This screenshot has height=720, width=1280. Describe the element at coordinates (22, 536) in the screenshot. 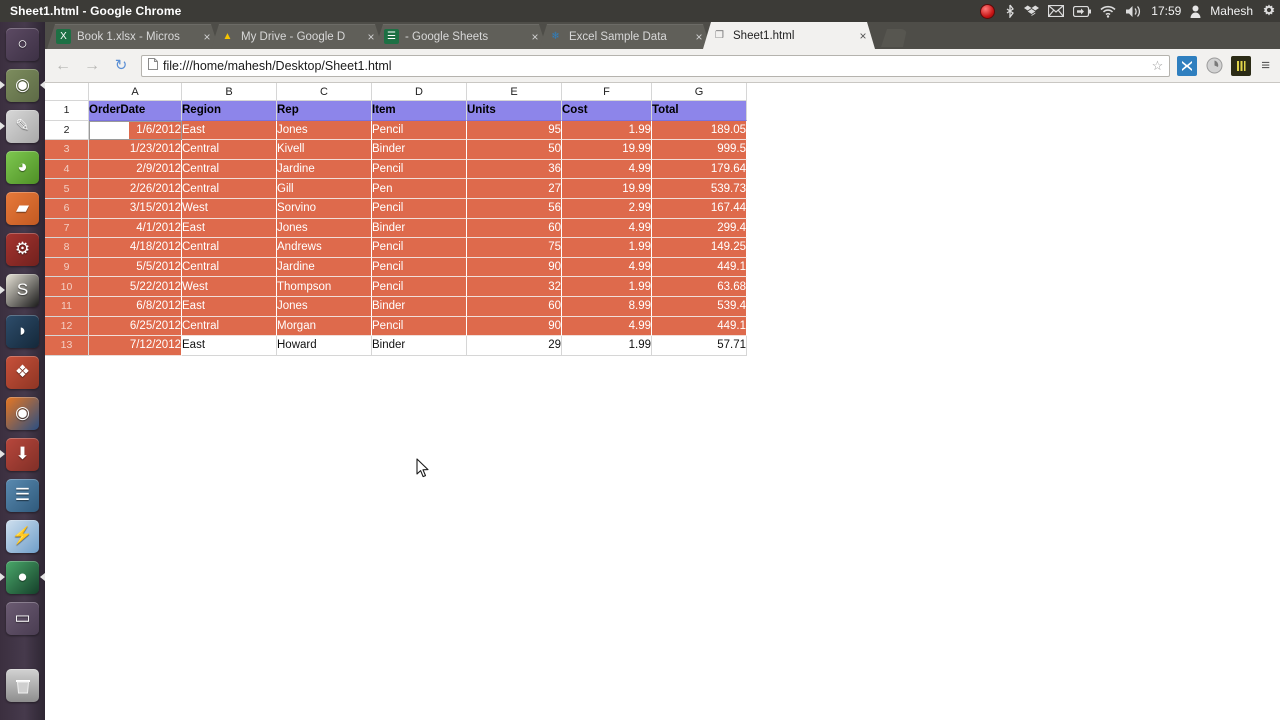

I see `launcher-item-flash-app-icon: ⚡` at that location.